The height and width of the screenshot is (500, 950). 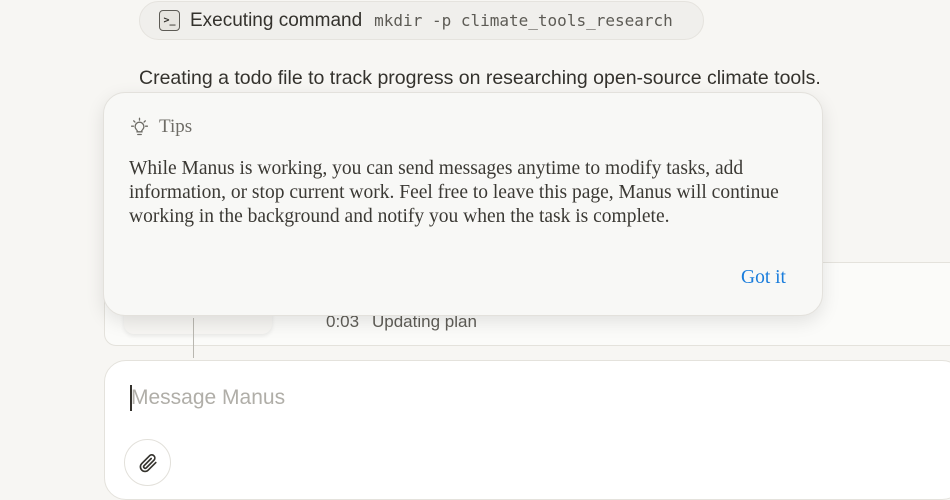 What do you see at coordinates (193, 338) in the screenshot?
I see `timeline-connector` at bounding box center [193, 338].